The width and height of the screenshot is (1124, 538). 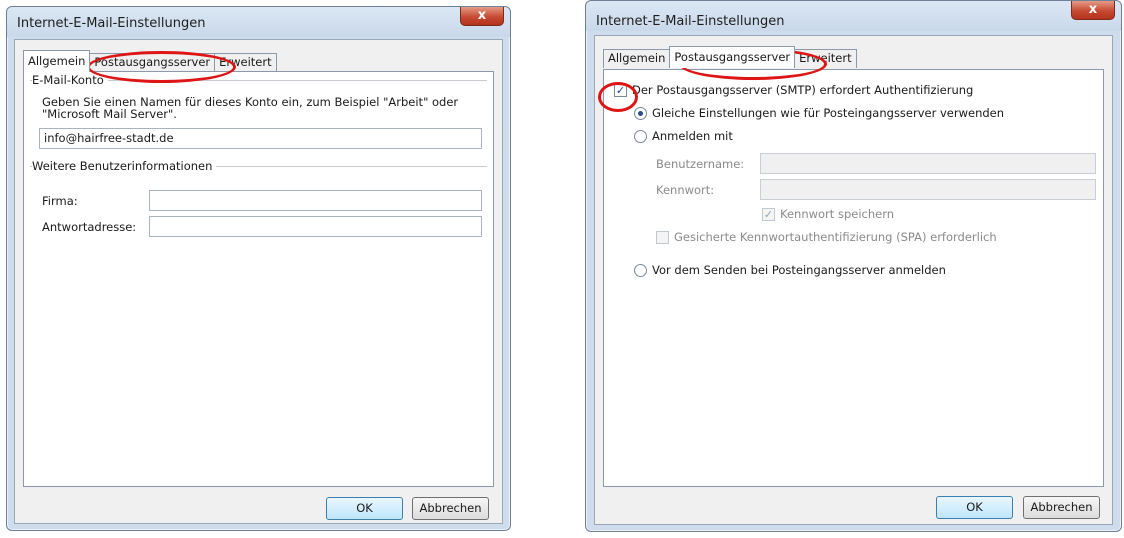 What do you see at coordinates (364, 508) in the screenshot?
I see `left-ok-button: OK` at bounding box center [364, 508].